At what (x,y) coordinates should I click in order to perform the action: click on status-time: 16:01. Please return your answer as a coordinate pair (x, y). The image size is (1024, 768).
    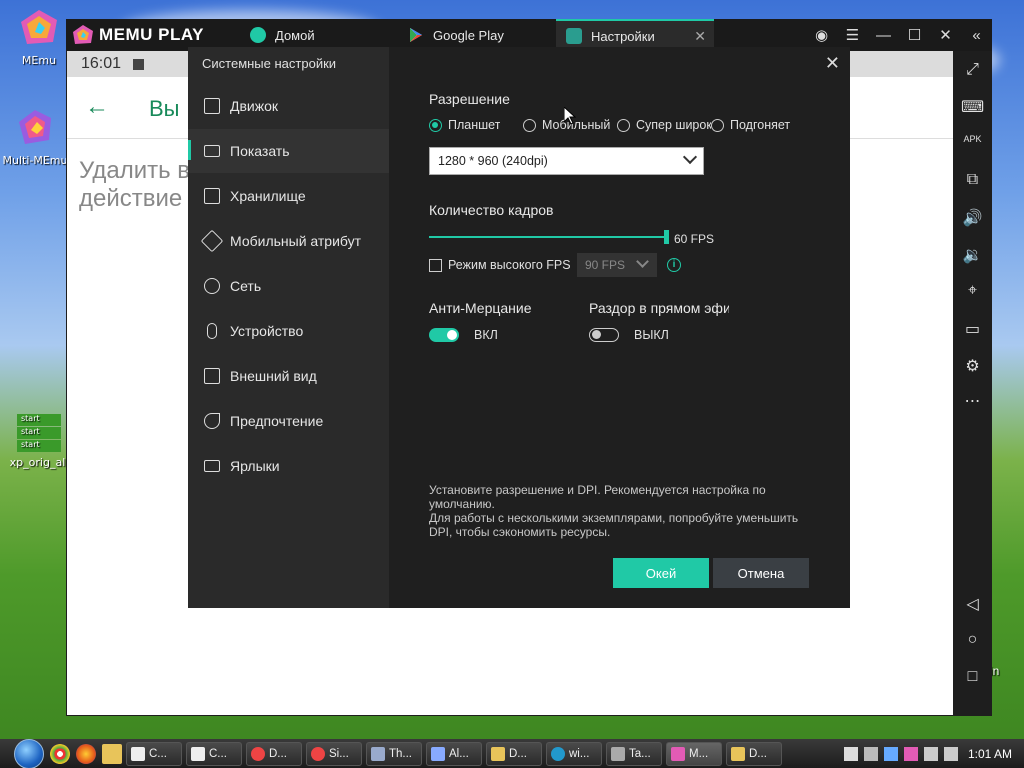
    Looking at the image, I should click on (101, 63).